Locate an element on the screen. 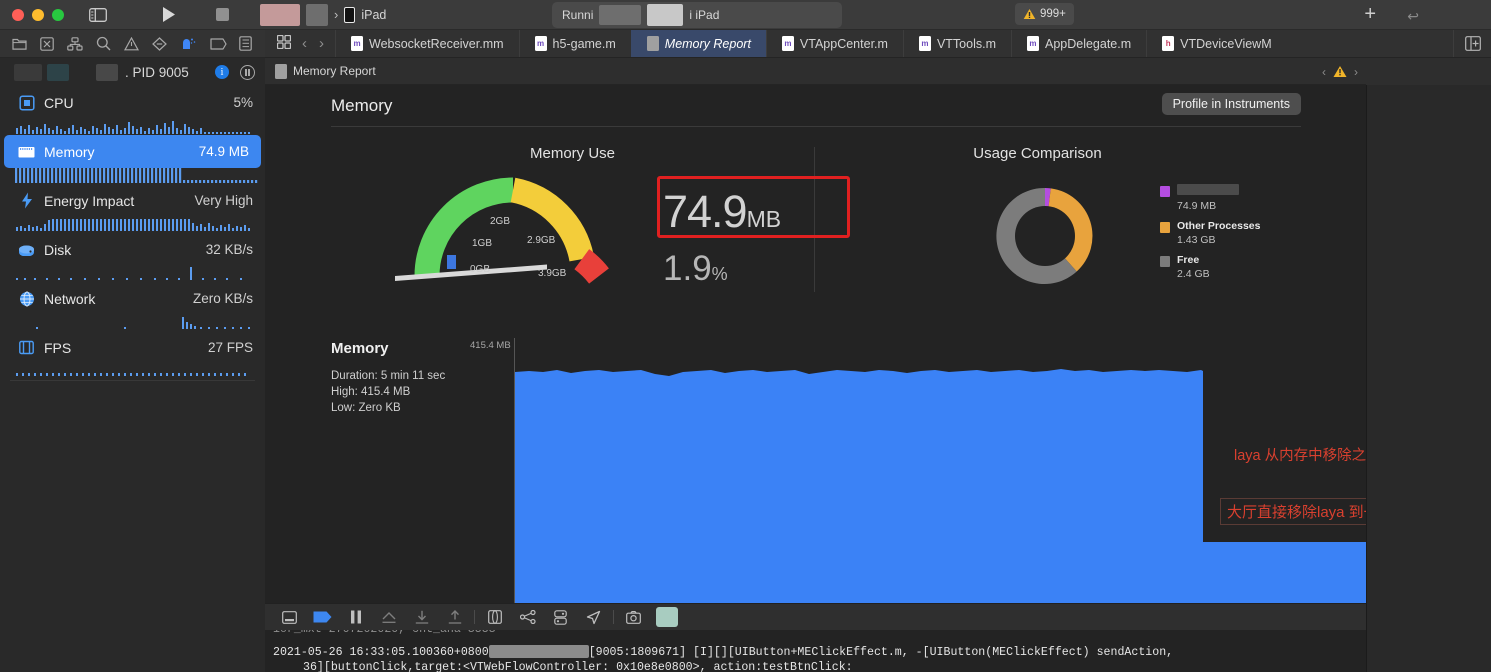  symbol-hierarchy-icon is located at coordinates (75, 43).